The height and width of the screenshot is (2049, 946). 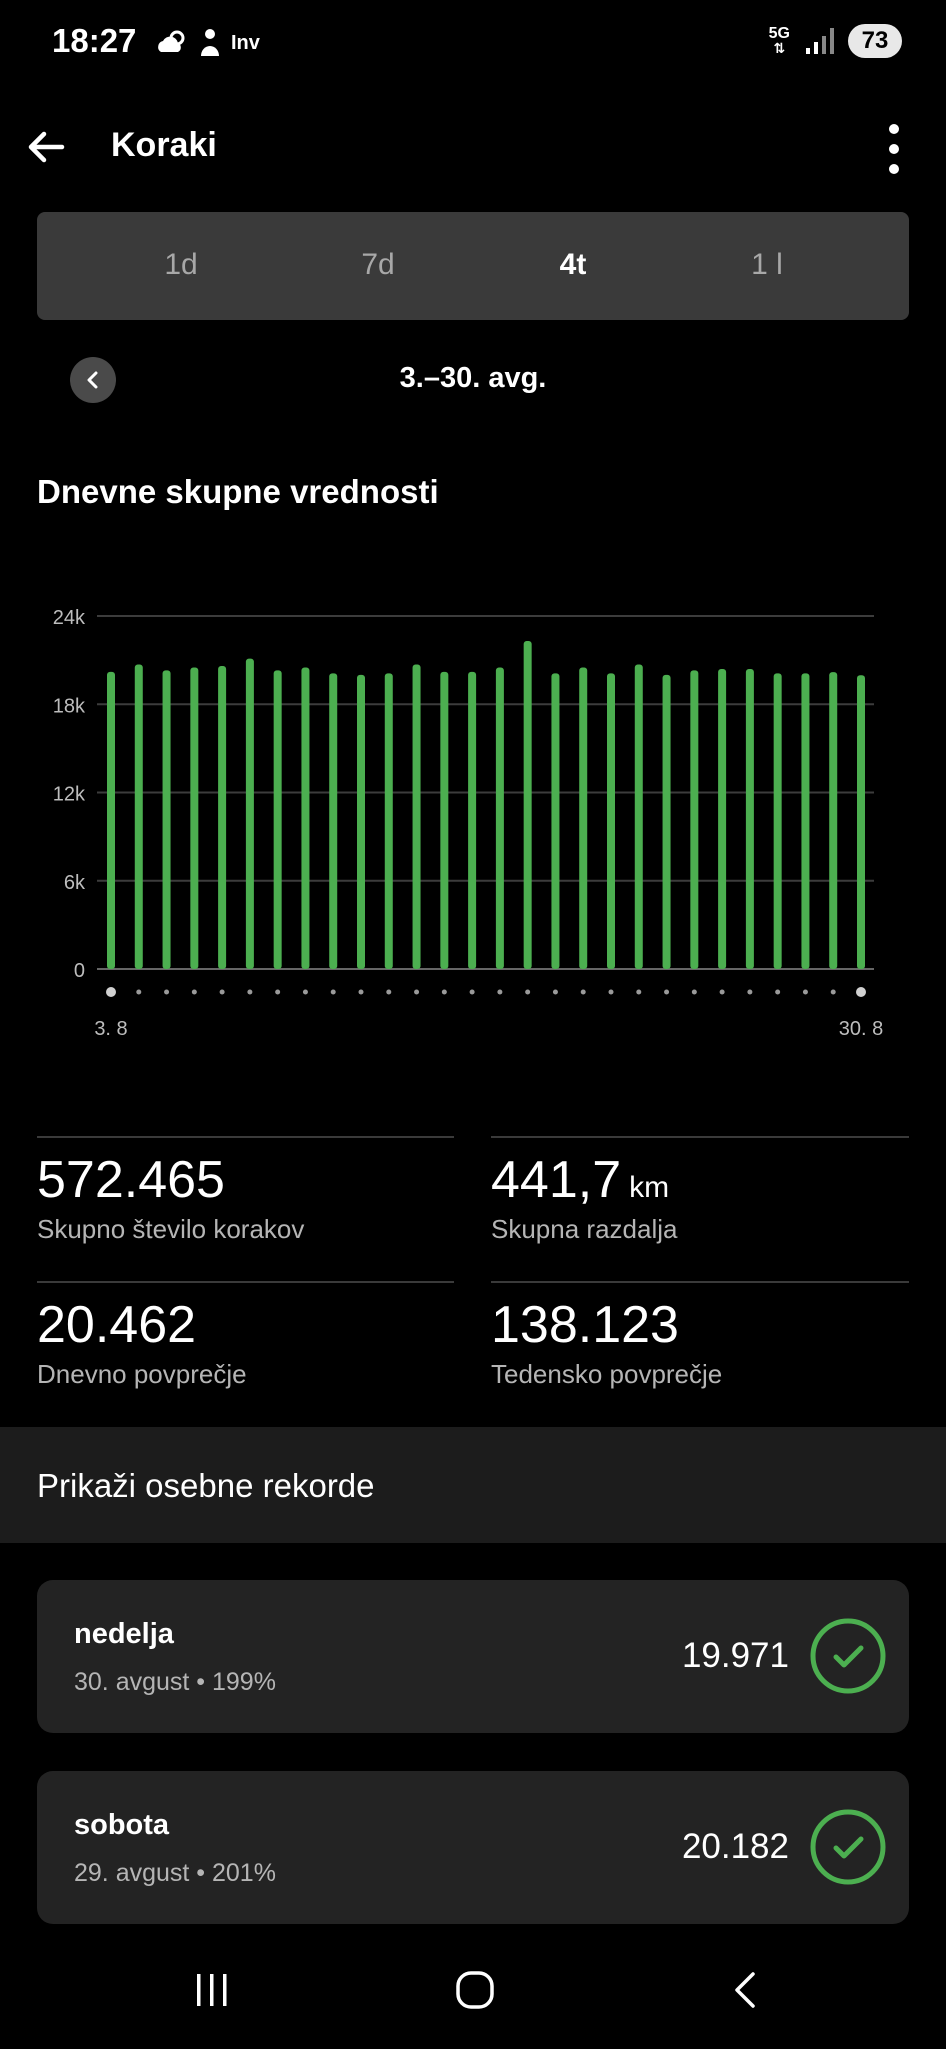 I want to click on signal-icon, so click(x=820, y=41).